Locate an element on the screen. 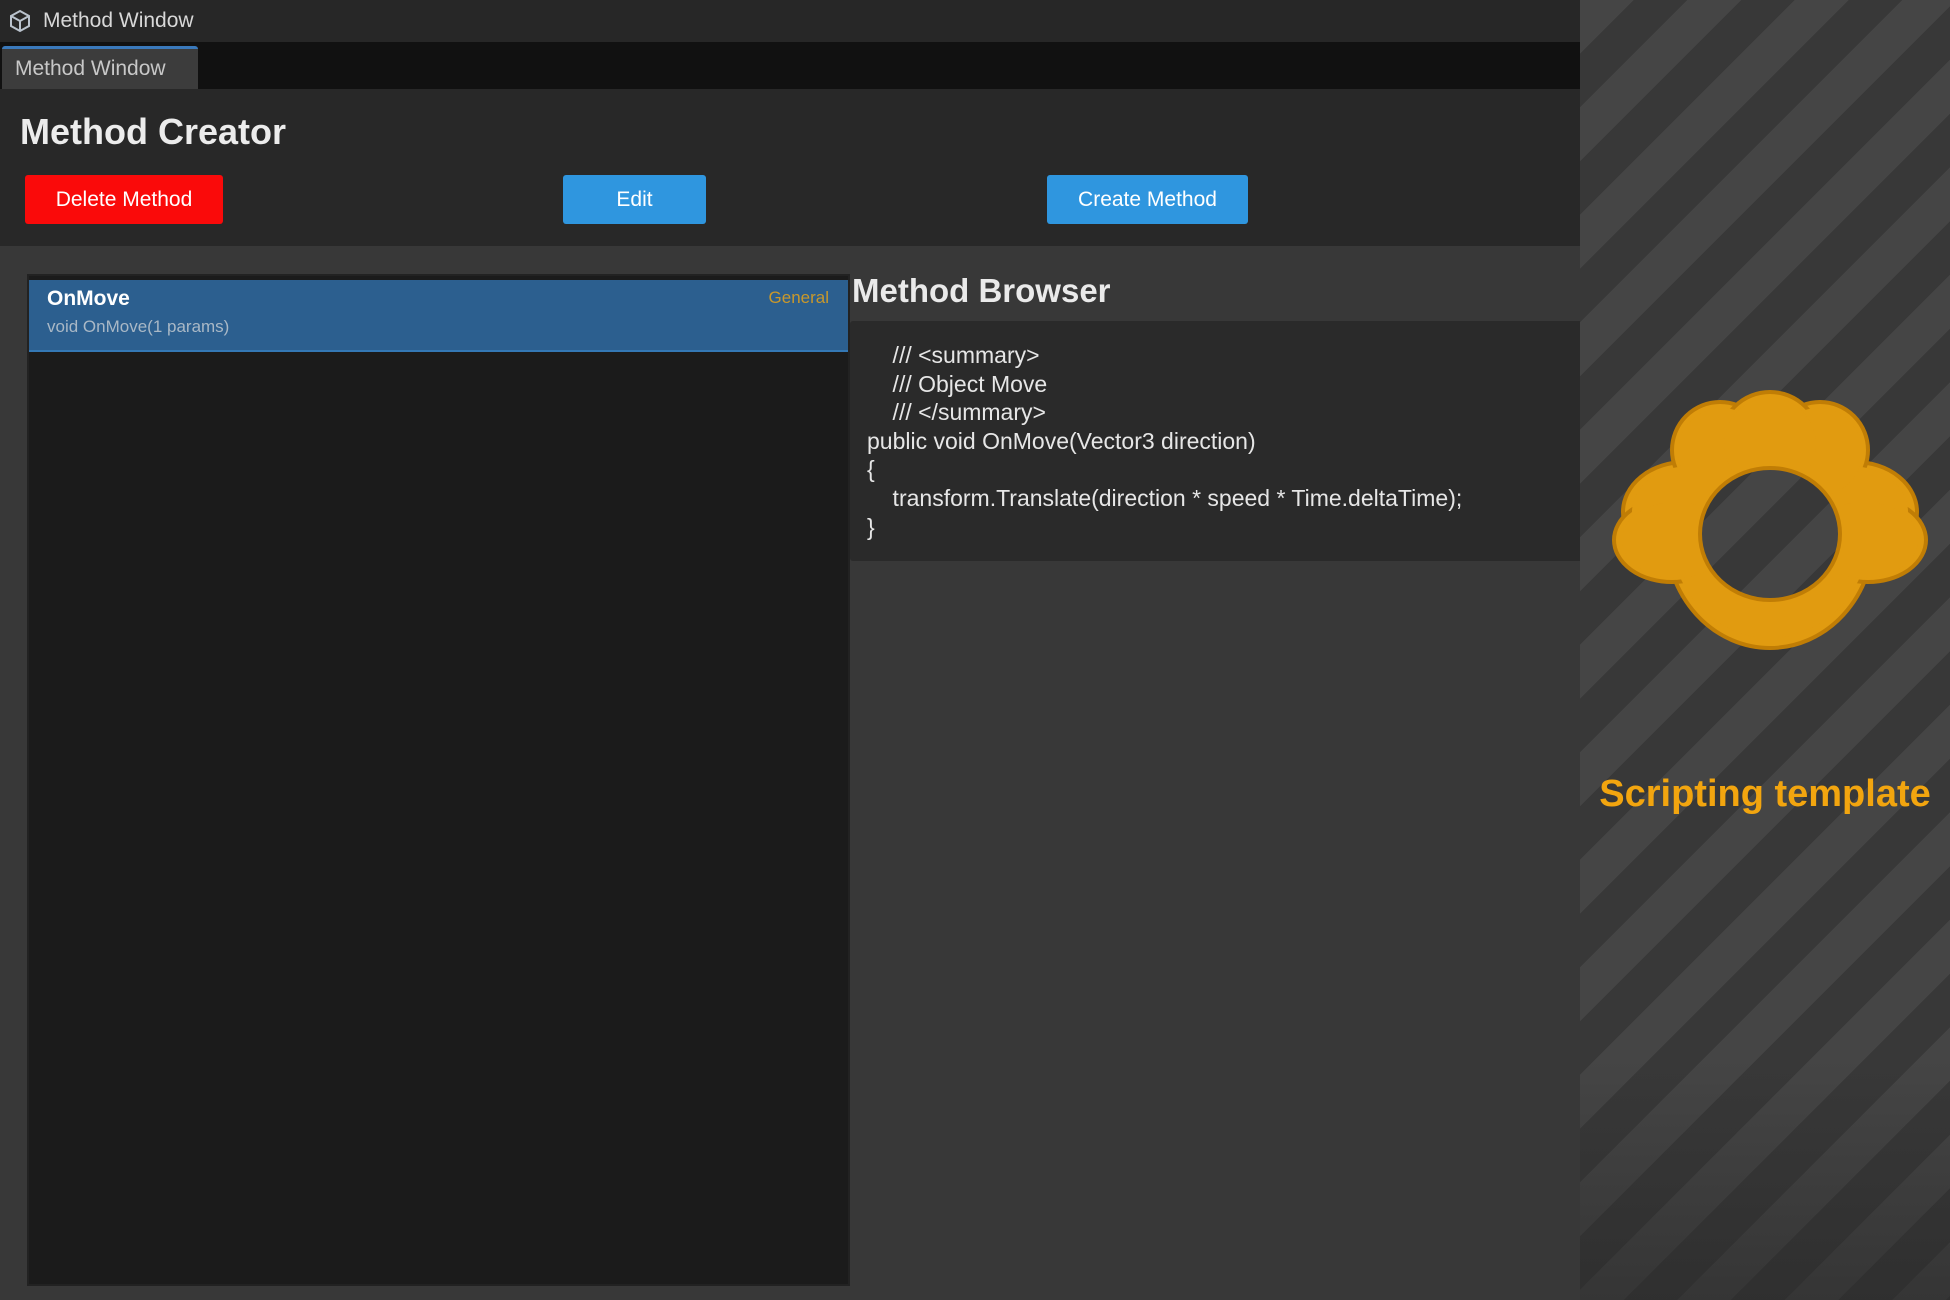  window-title: Method Window is located at coordinates (118, 20).